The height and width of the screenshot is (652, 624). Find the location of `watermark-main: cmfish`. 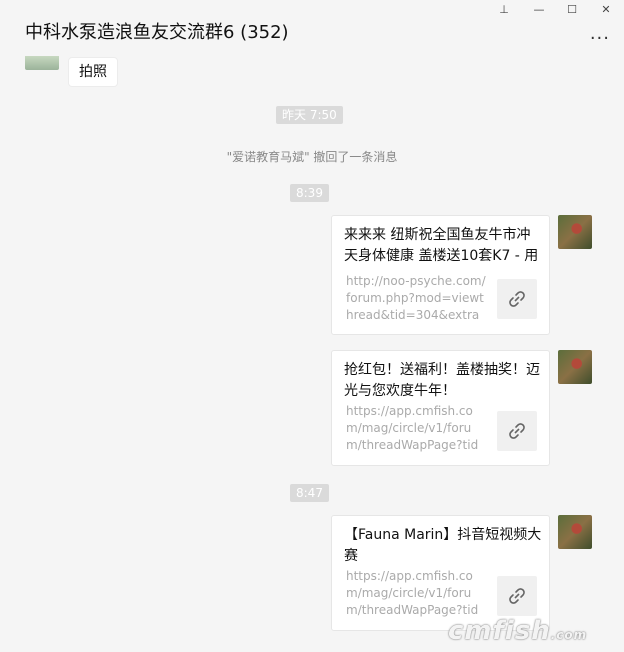

watermark-main: cmfish is located at coordinates (499, 631).